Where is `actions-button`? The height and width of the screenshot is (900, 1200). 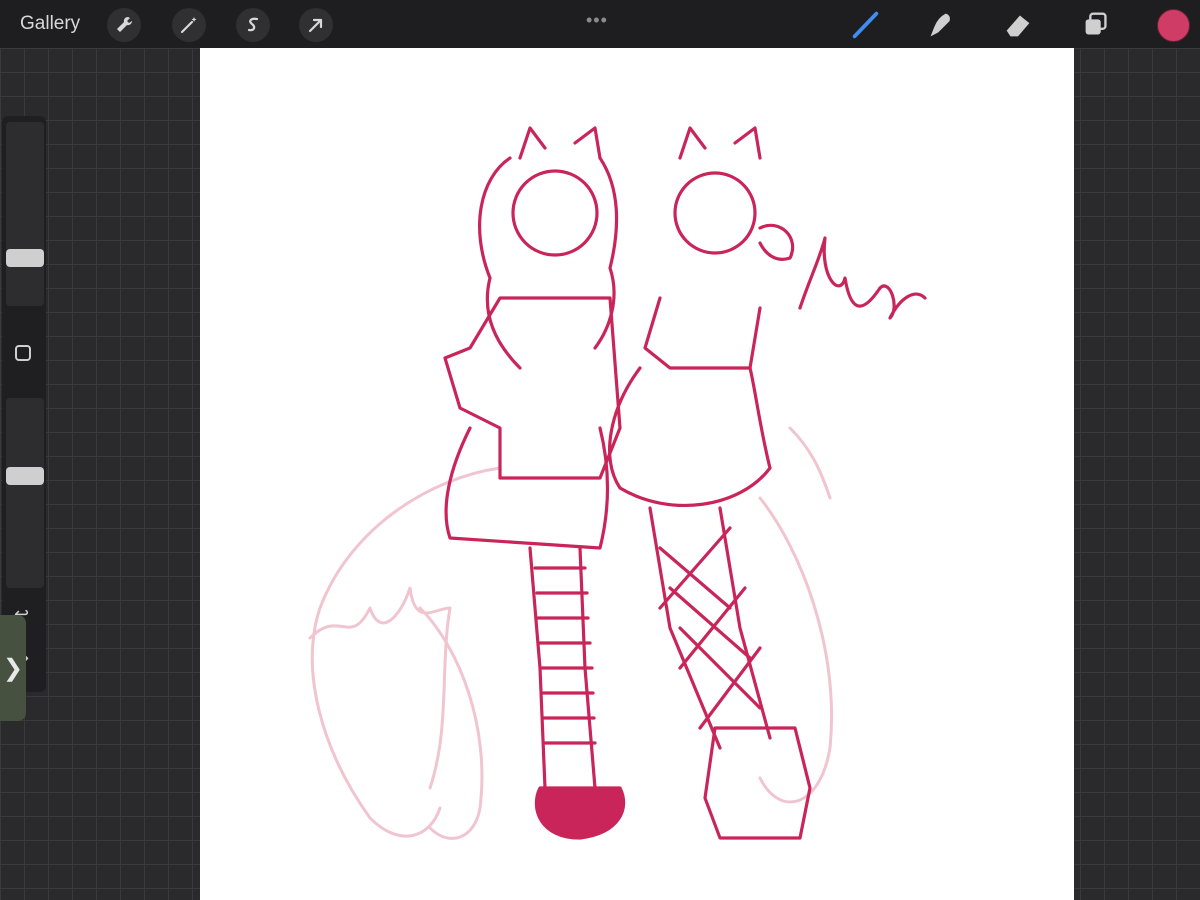
actions-button is located at coordinates (124, 25).